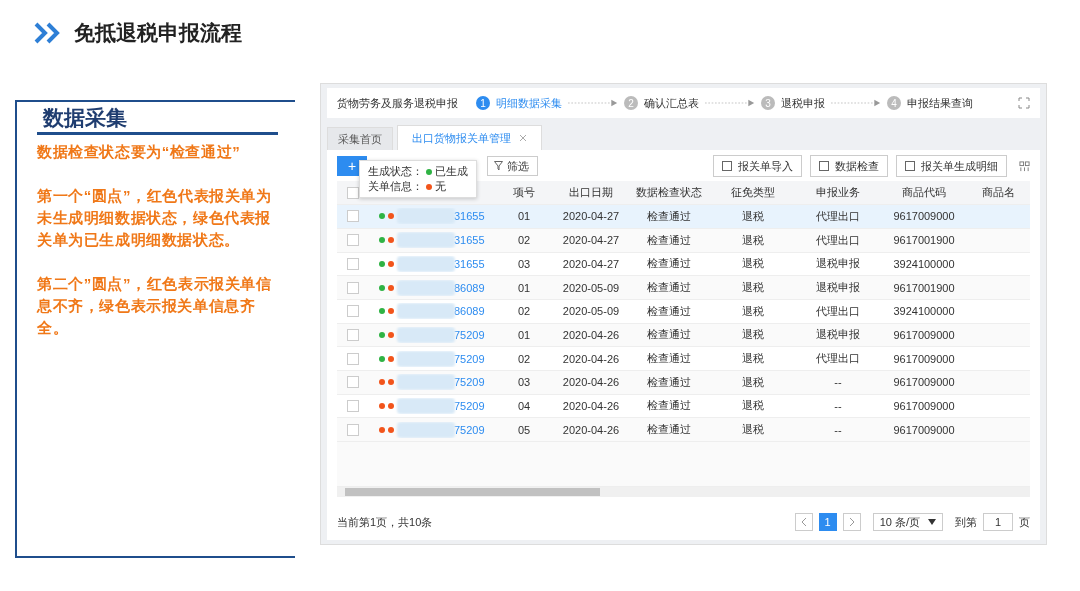 Image resolution: width=1080 pixels, height=591 pixels. I want to click on chevron-right-icon, so click(851, 522).